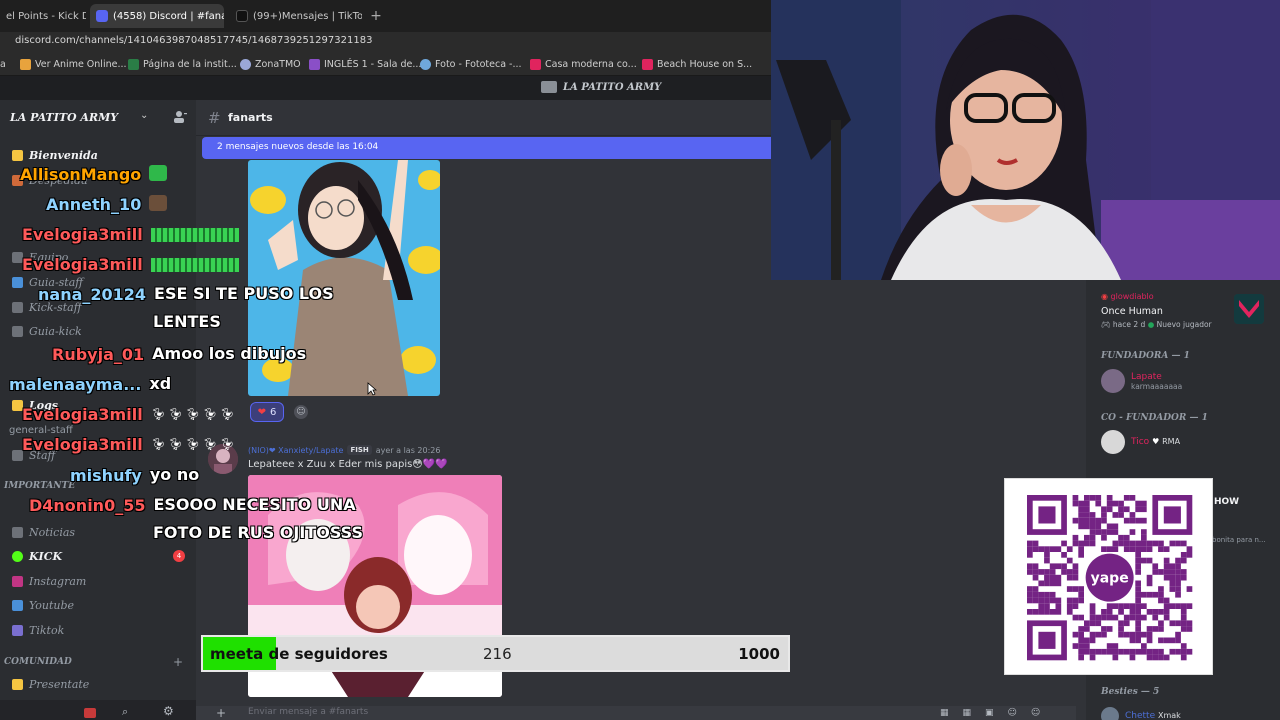 This screenshot has height=720, width=1280. What do you see at coordinates (1172, 515) in the screenshot?
I see `qr-finder` at bounding box center [1172, 515].